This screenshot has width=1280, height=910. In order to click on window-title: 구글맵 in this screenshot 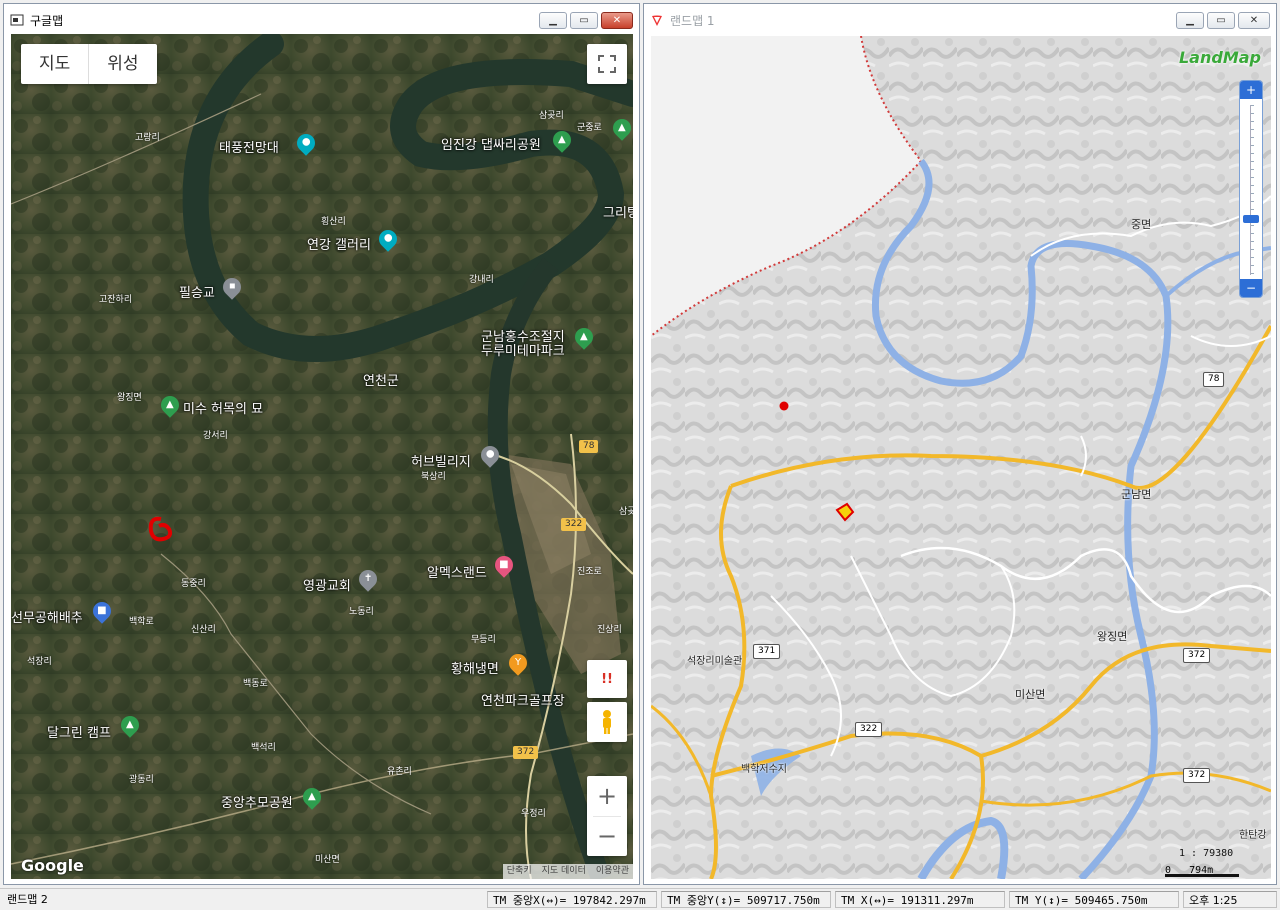, I will do `click(47, 20)`.